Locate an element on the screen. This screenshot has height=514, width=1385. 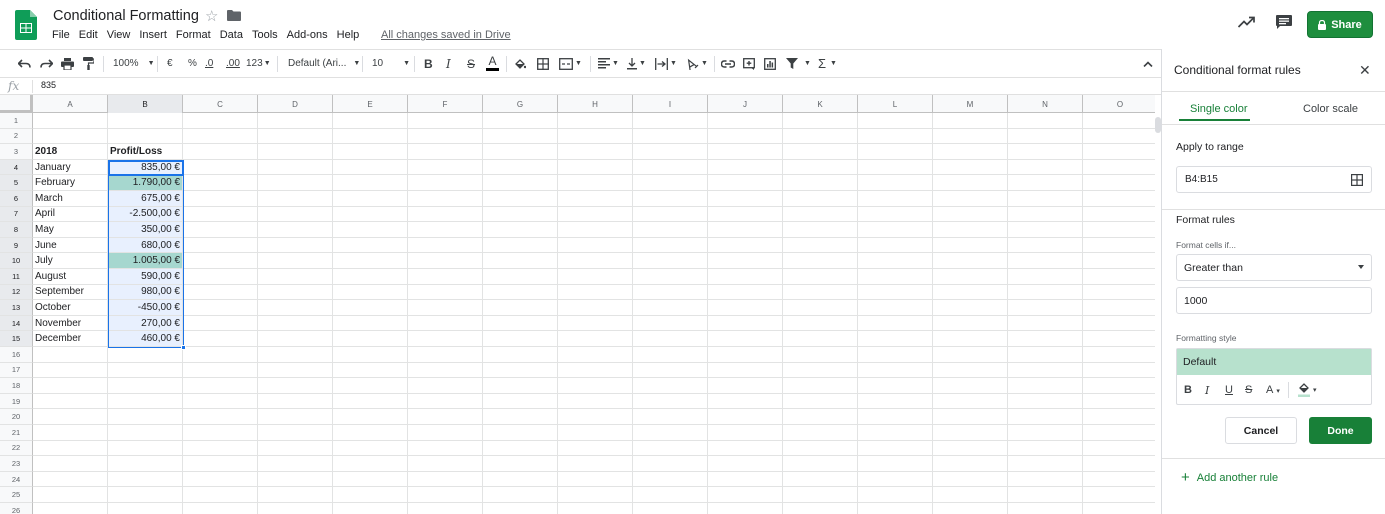
cell-n20 is located at coordinates (1045, 417).